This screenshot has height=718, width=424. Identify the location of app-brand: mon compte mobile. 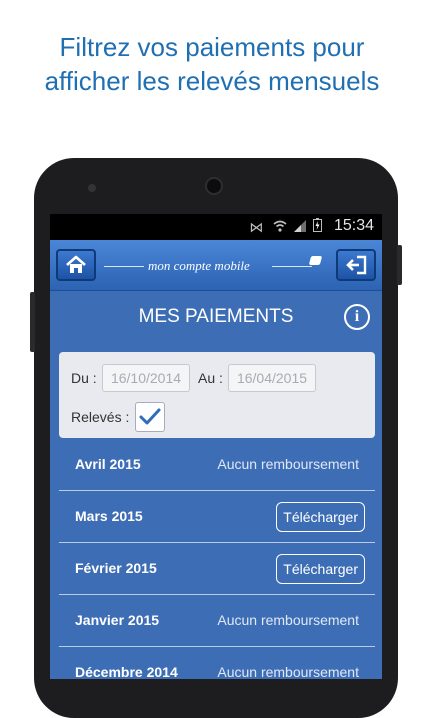
(214, 266).